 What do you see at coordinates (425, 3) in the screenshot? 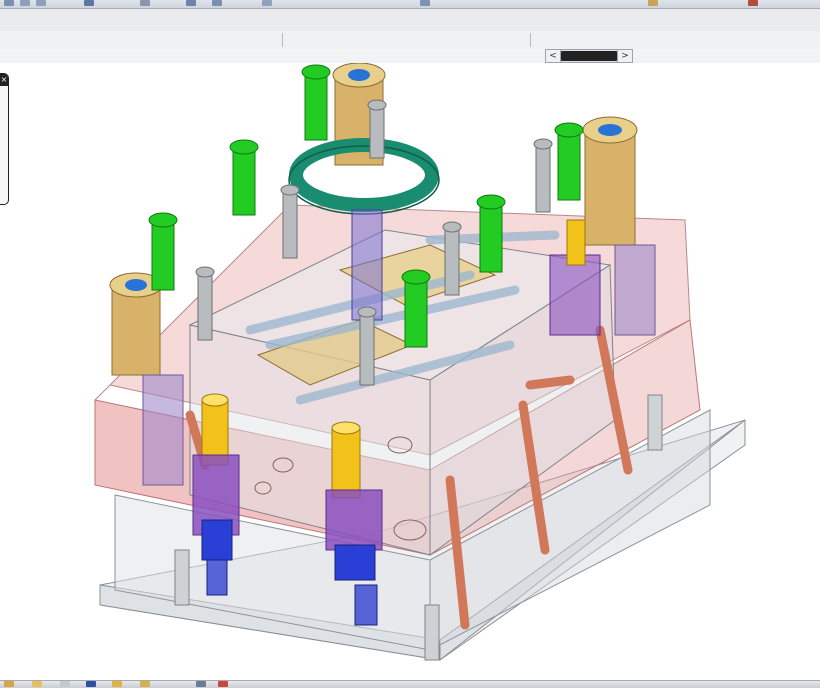
I see `render-icon` at bounding box center [425, 3].